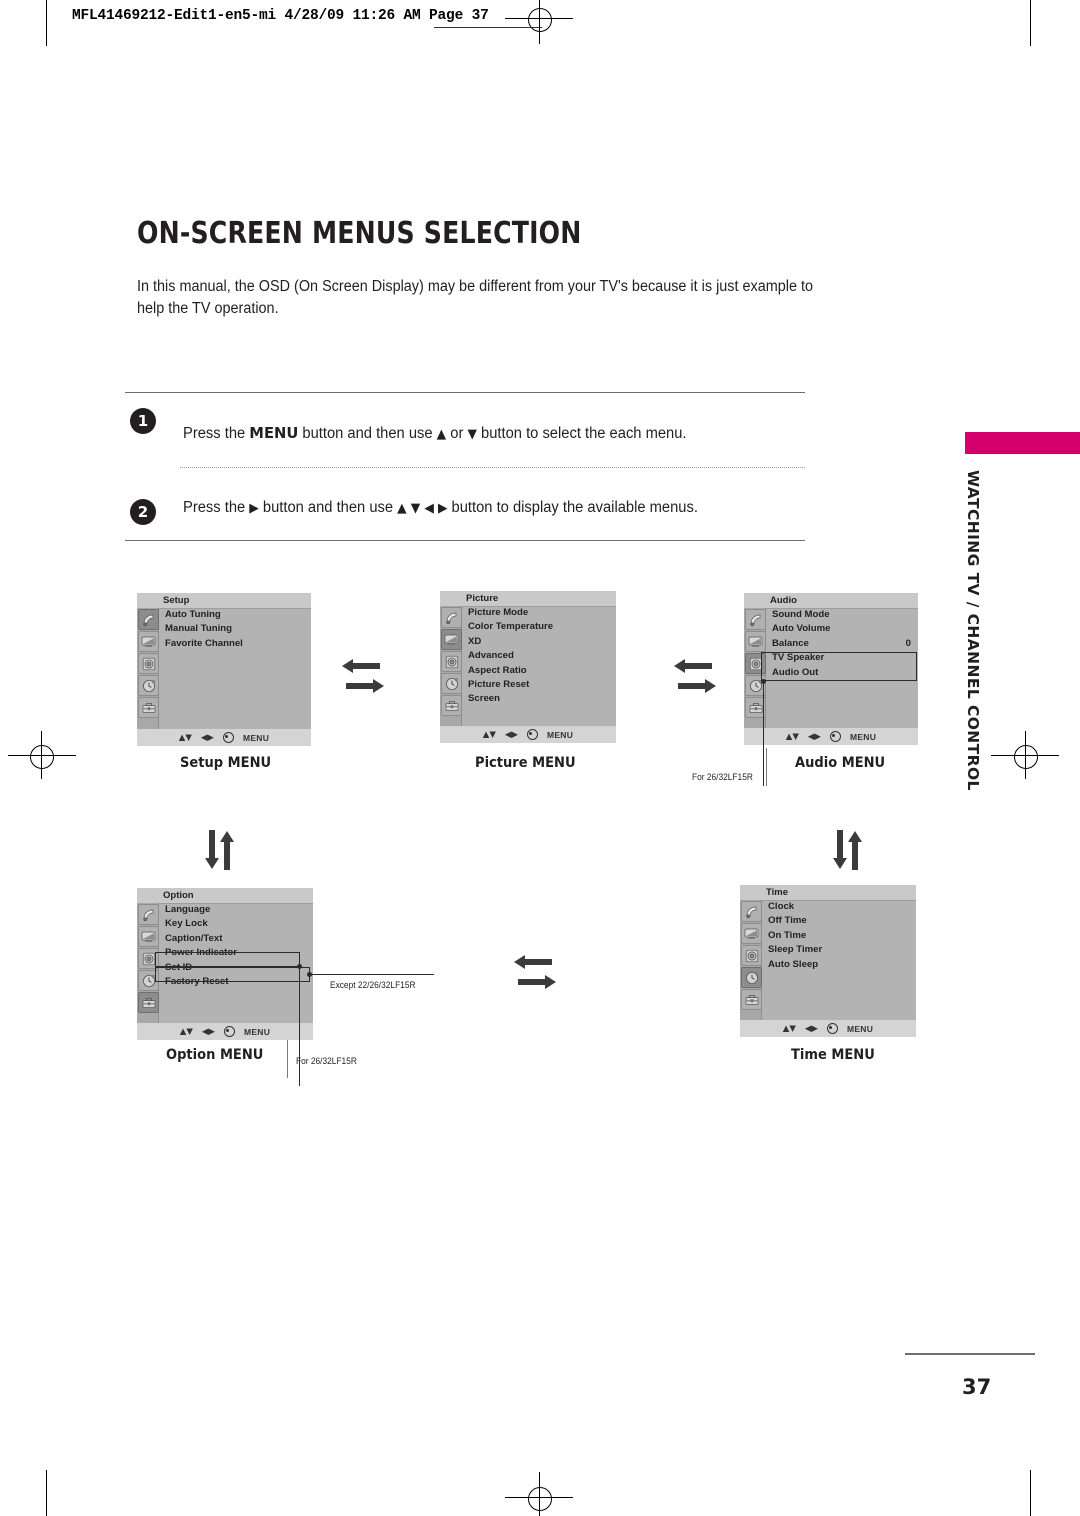 This screenshot has width=1080, height=1516. What do you see at coordinates (198, 629) in the screenshot?
I see `osd-item-label: Manual Tuning` at bounding box center [198, 629].